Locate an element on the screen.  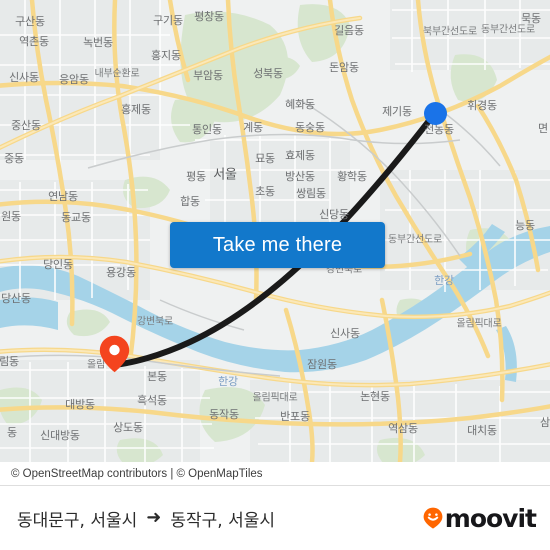
map-label: 역삼동 is located at coordinates (403, 428).